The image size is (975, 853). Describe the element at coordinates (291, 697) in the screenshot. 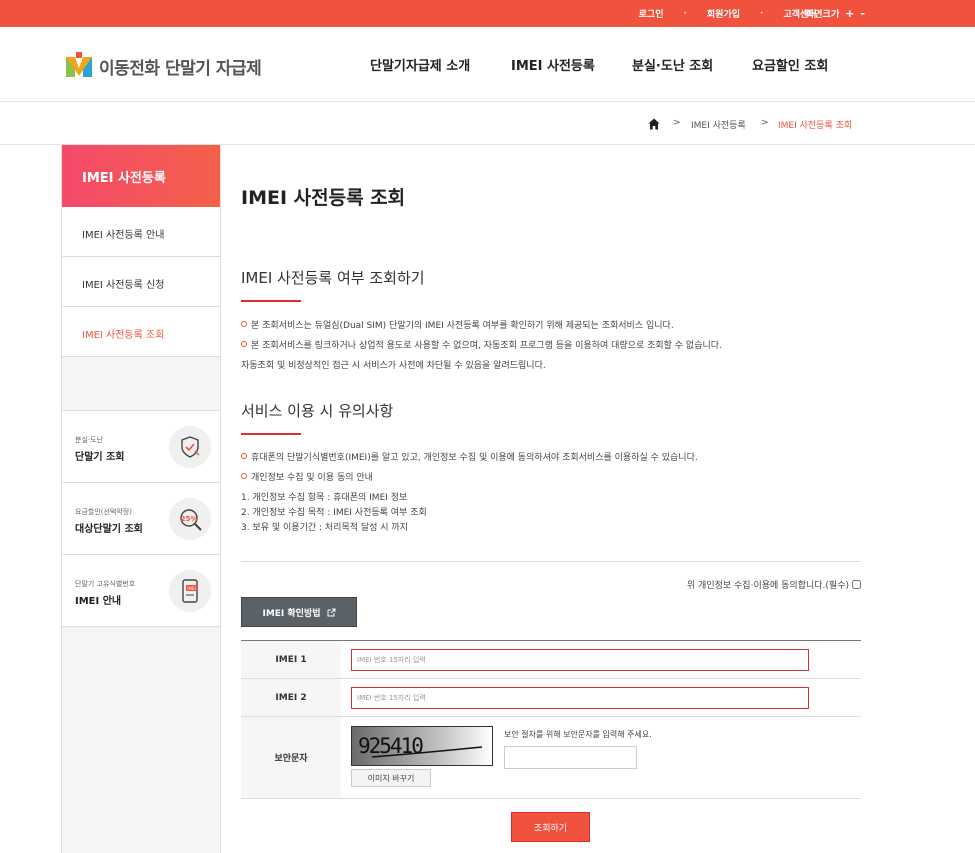

I see `imei2-label: IMEI 2` at that location.